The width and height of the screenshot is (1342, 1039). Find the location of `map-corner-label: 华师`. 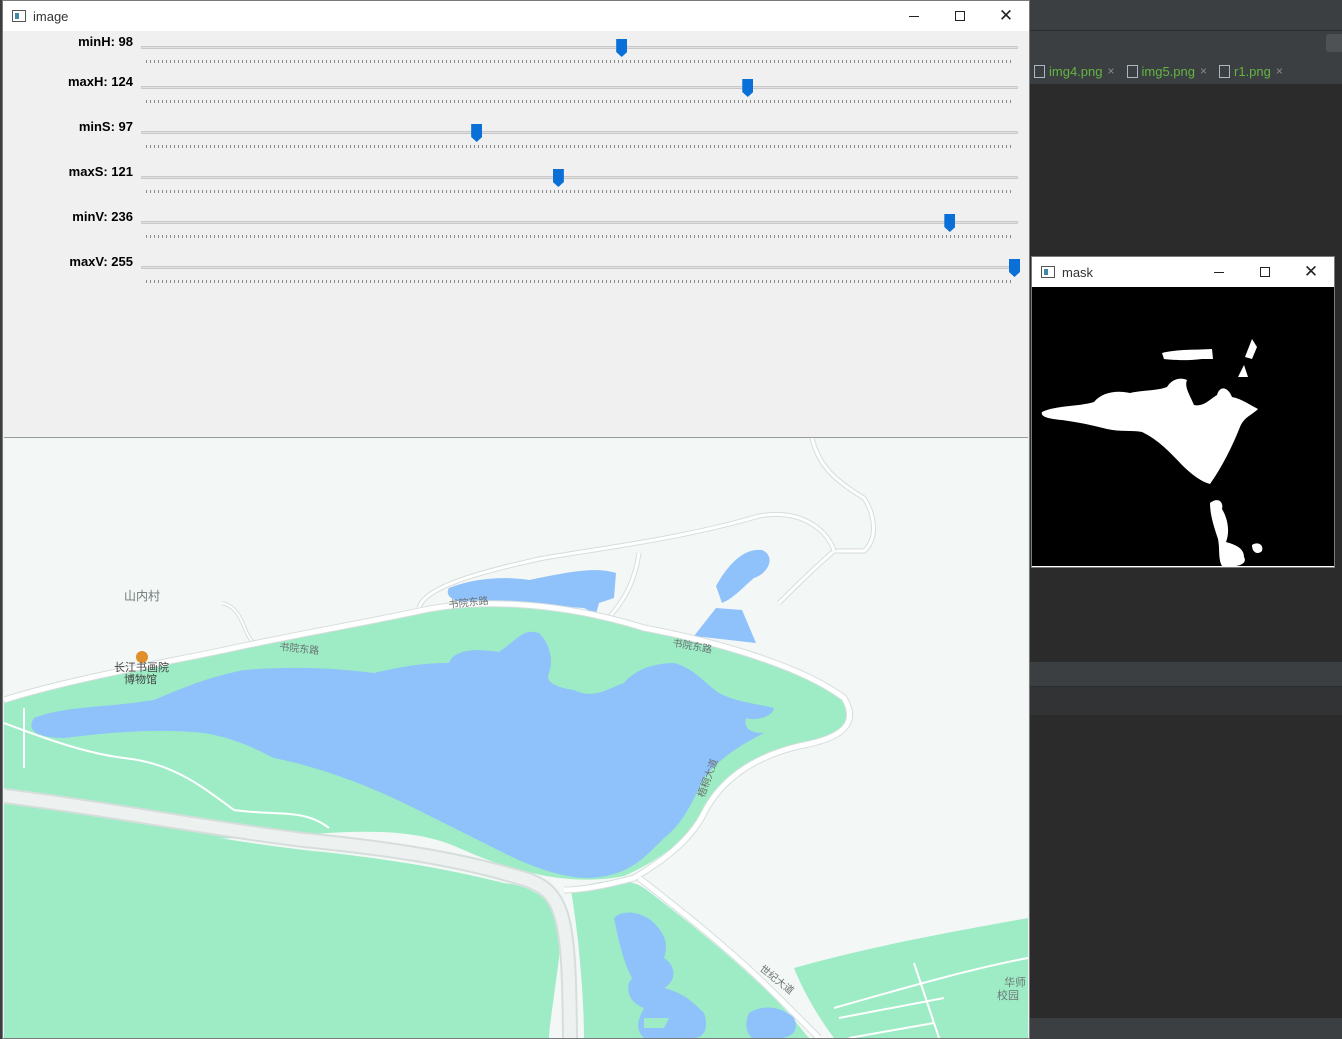

map-corner-label: 华师 is located at coordinates (1015, 982).